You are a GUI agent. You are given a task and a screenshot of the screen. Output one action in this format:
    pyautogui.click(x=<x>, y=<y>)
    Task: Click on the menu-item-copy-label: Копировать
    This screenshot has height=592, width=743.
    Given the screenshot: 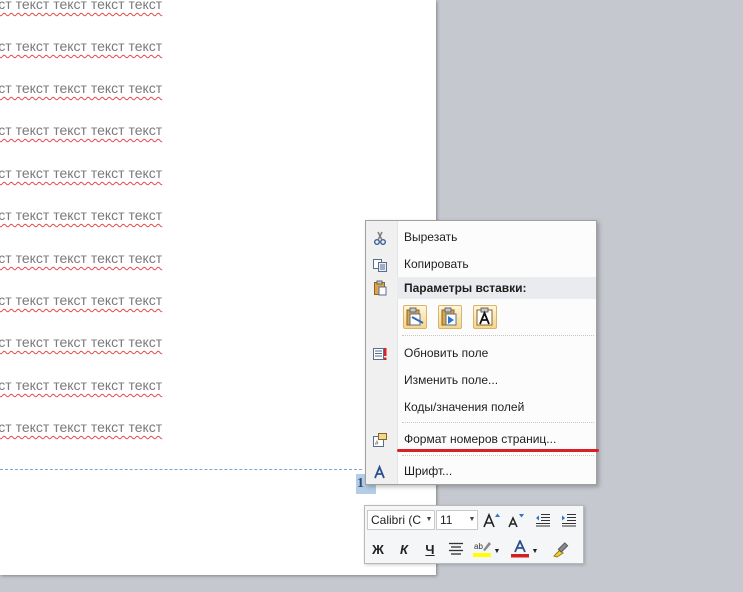 What is the action you would take?
    pyautogui.click(x=436, y=264)
    